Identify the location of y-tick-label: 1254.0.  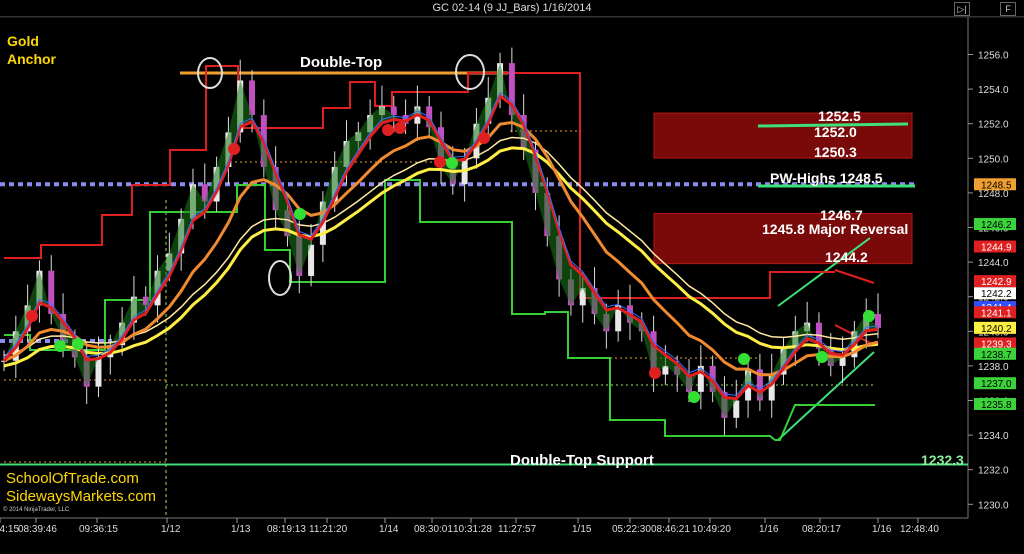
(993, 90).